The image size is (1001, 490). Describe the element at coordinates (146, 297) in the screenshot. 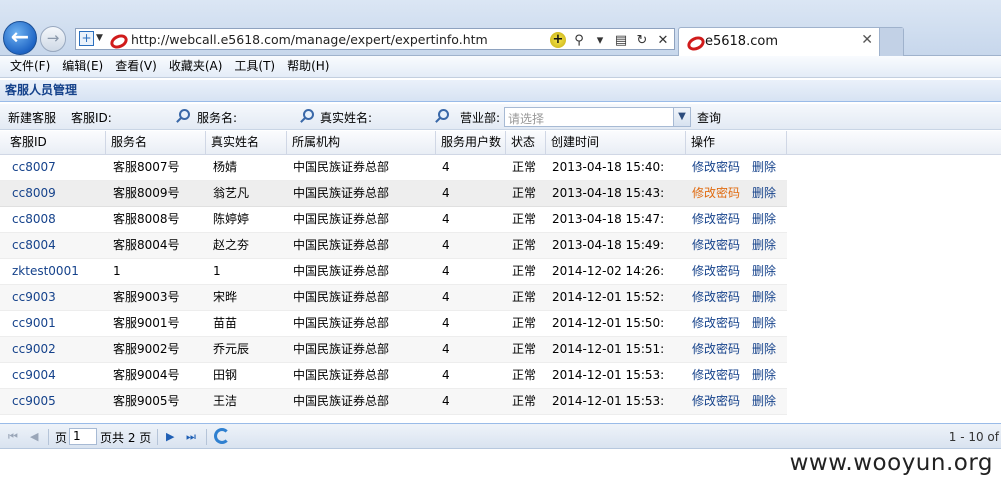

I see `cell-service-name: 客服9003号` at that location.